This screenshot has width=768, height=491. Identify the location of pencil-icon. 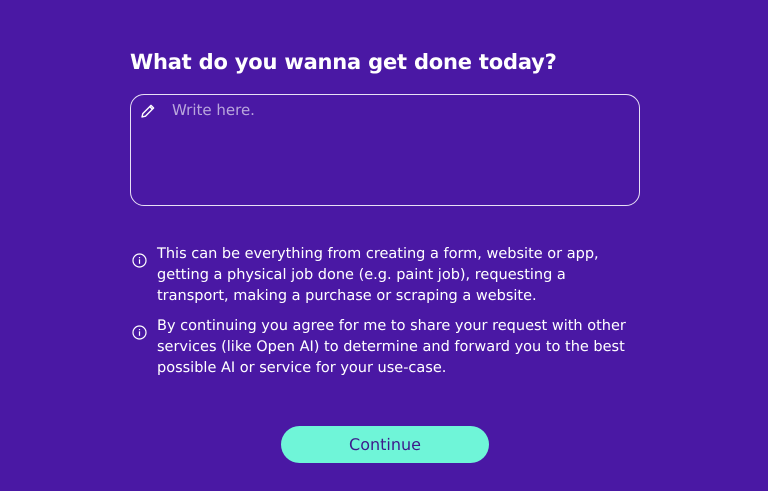
(148, 111).